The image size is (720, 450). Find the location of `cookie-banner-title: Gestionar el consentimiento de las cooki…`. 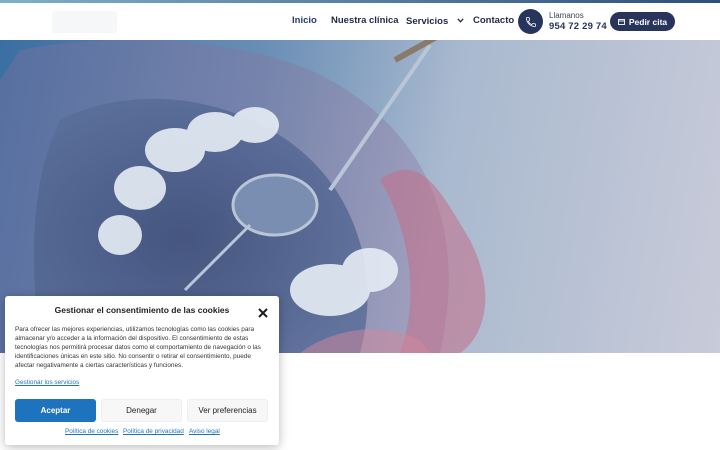

cookie-banner-title: Gestionar el consentimiento de las cooki… is located at coordinates (142, 310).